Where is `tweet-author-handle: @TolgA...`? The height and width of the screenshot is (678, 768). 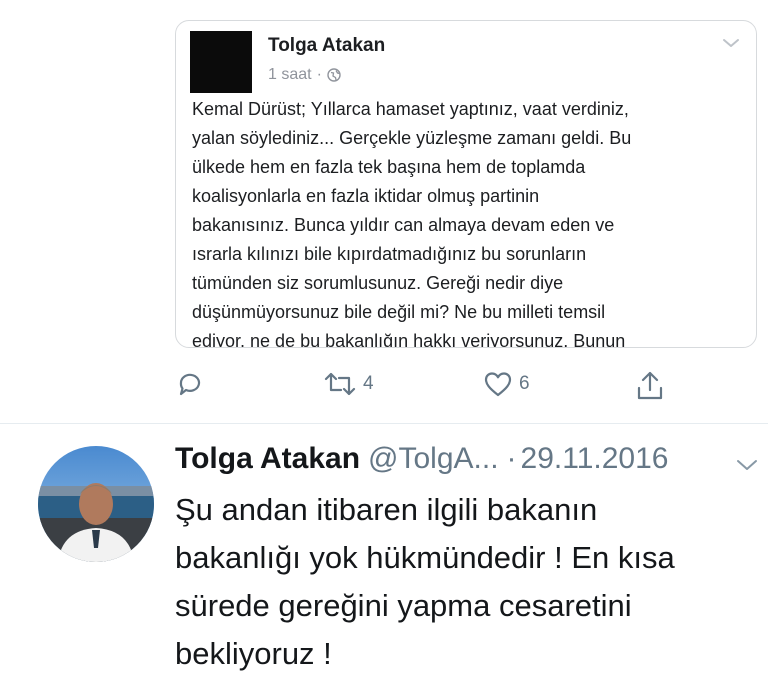
tweet-author-handle: @TolgA... is located at coordinates (433, 459).